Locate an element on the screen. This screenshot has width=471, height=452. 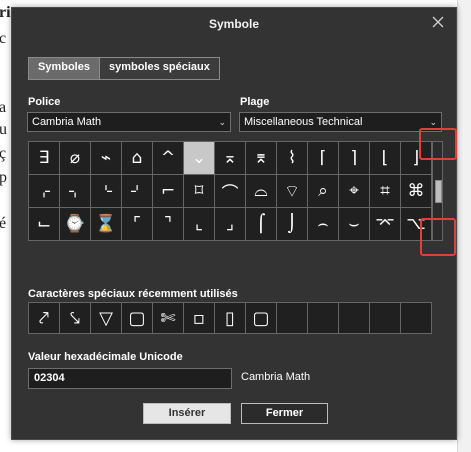
symbol-glyph: ⌕ is located at coordinates (323, 191).